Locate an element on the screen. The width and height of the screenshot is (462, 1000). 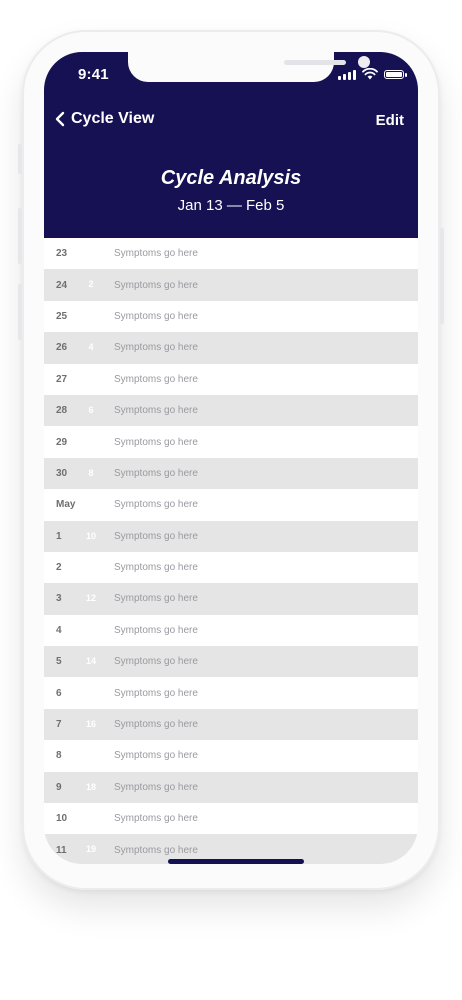
page-title: Cycle Analysis is located at coordinates (231, 178).